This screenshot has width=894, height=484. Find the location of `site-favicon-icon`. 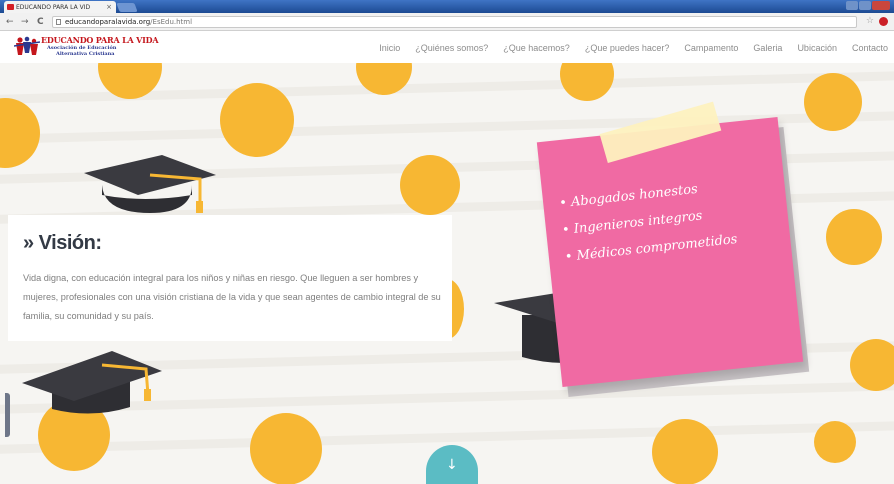

site-favicon-icon is located at coordinates (10, 7).